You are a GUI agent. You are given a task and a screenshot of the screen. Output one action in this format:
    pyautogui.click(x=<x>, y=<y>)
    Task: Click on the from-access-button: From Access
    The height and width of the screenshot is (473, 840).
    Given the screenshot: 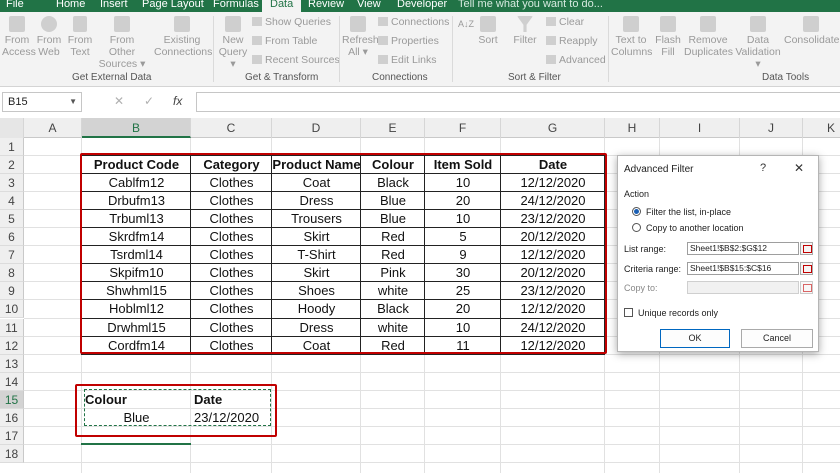 What is the action you would take?
    pyautogui.click(x=19, y=37)
    